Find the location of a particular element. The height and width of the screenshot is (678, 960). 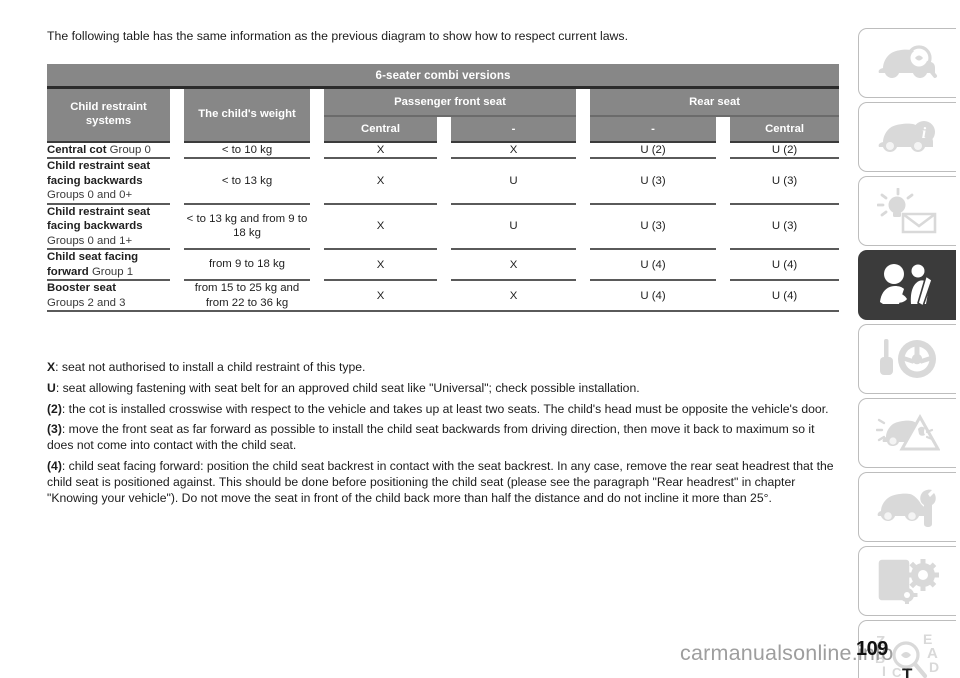

subheader-rear-central: Central is located at coordinates (785, 129).